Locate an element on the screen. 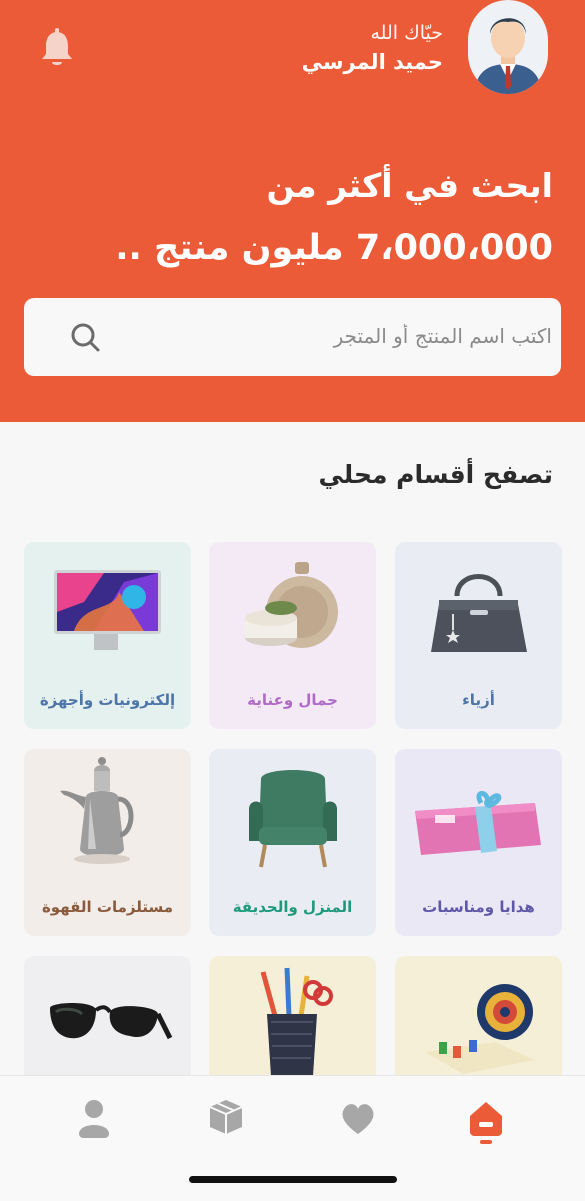 This screenshot has width=585, height=1201. category-label: إلكترونيات وأجهزة is located at coordinates (107, 700).